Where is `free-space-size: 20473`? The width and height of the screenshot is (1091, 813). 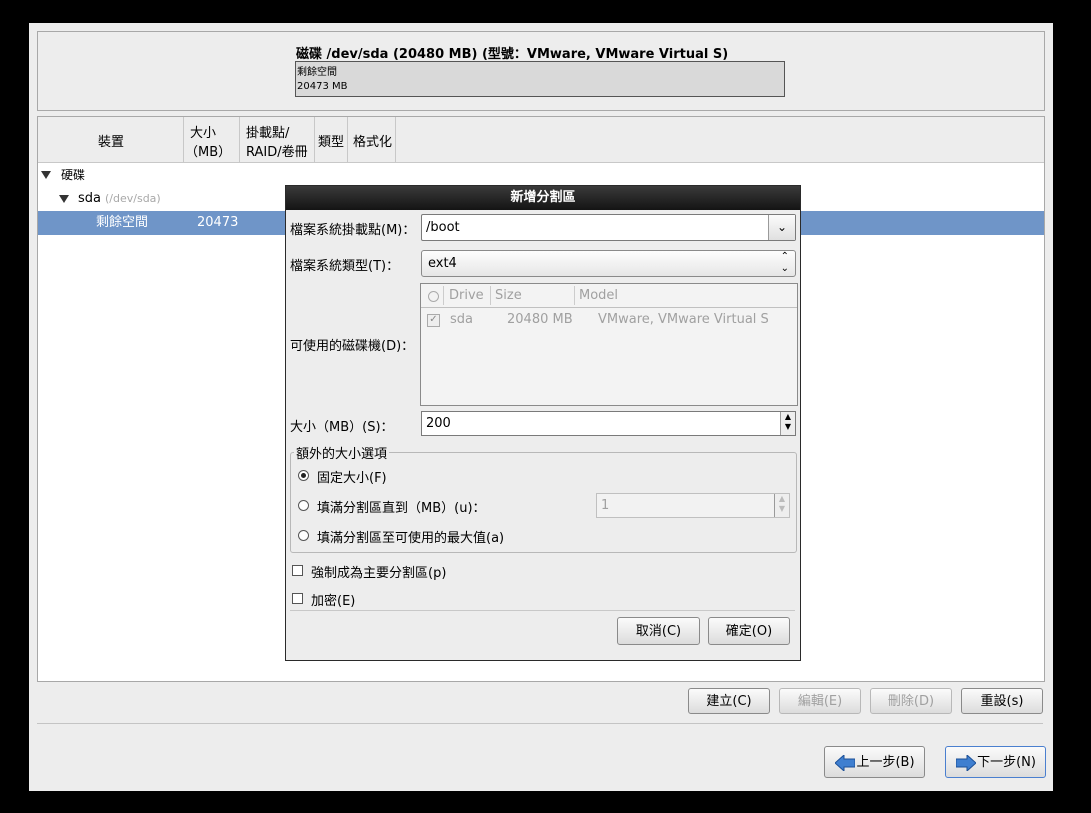 free-space-size: 20473 is located at coordinates (218, 222).